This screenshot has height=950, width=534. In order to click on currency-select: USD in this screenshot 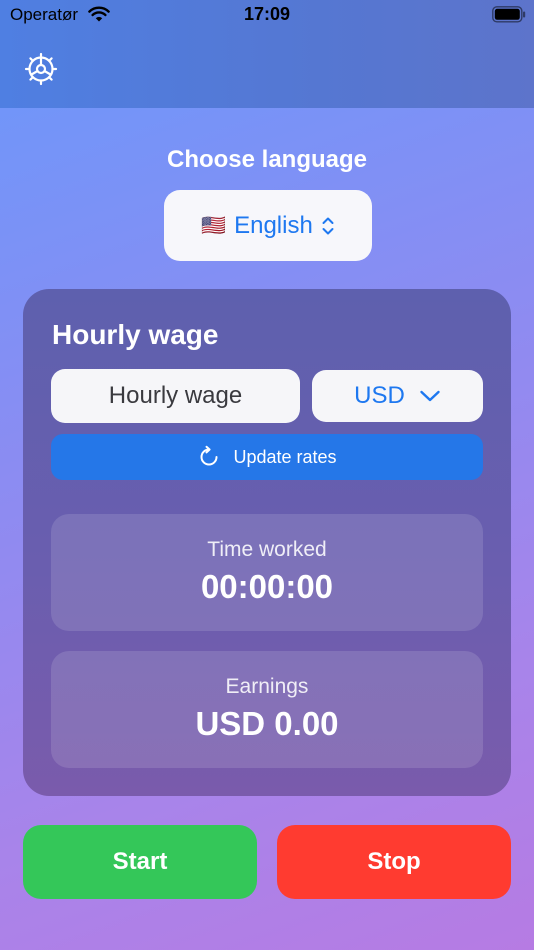, I will do `click(397, 396)`.